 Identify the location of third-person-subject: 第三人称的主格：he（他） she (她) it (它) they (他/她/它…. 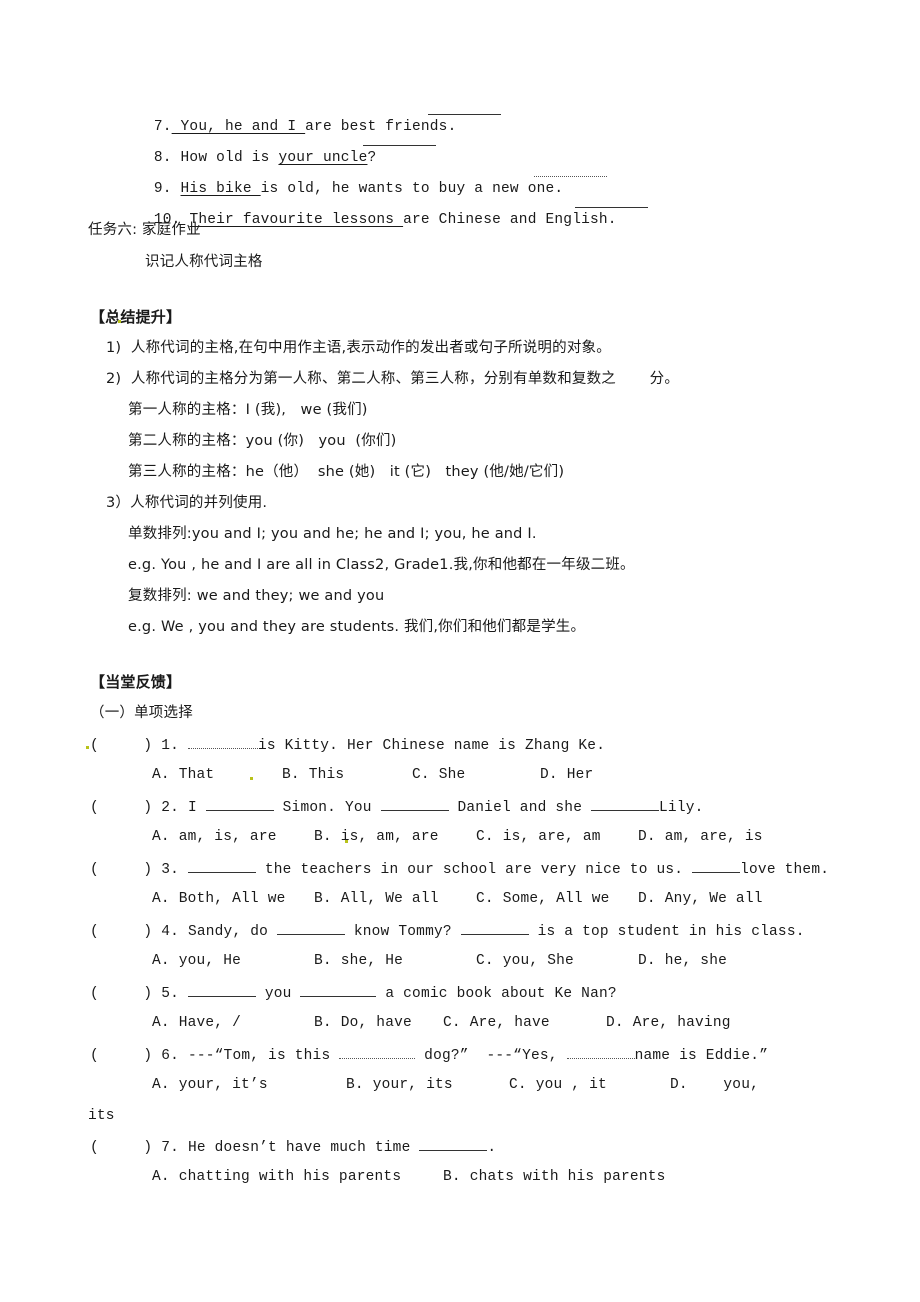
(346, 472).